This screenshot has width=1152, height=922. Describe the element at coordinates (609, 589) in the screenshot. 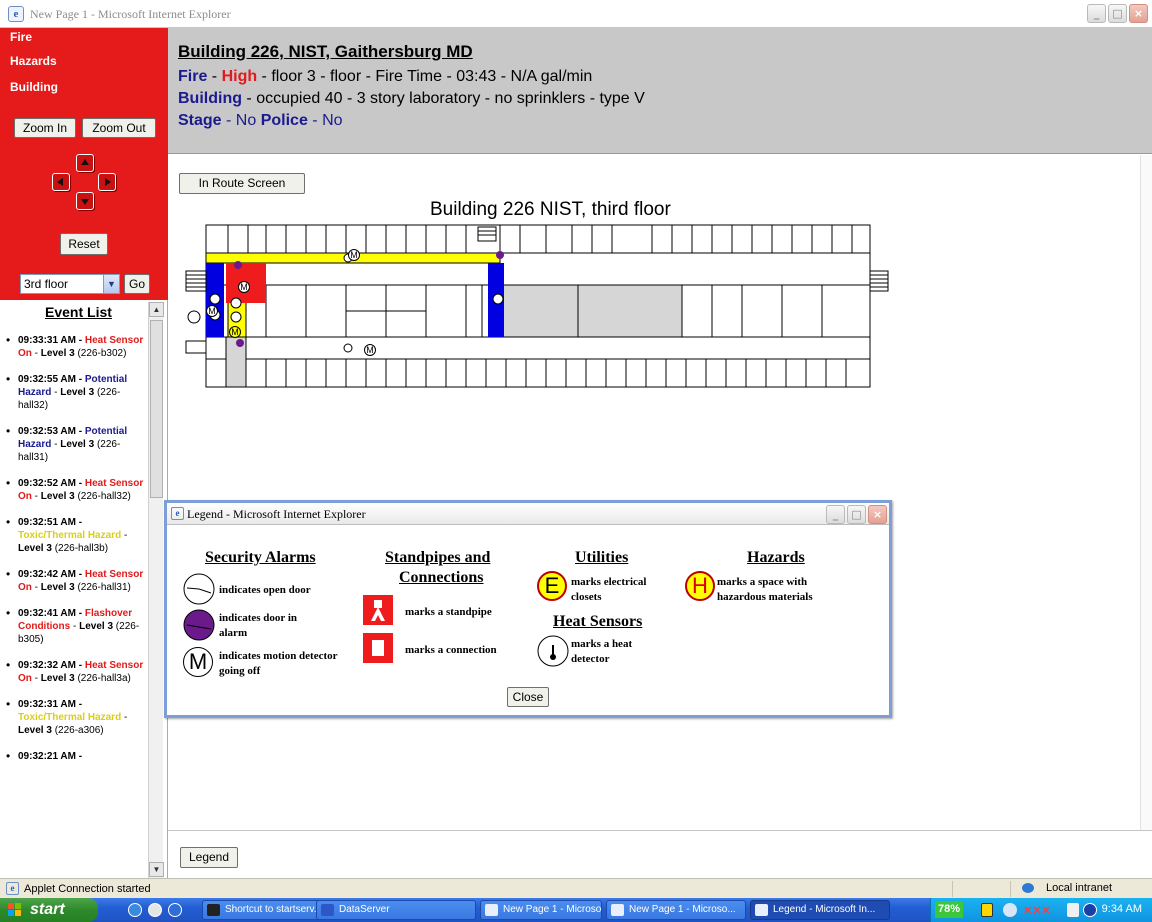

I see `electrical-closet-label: marks electrical closets` at that location.